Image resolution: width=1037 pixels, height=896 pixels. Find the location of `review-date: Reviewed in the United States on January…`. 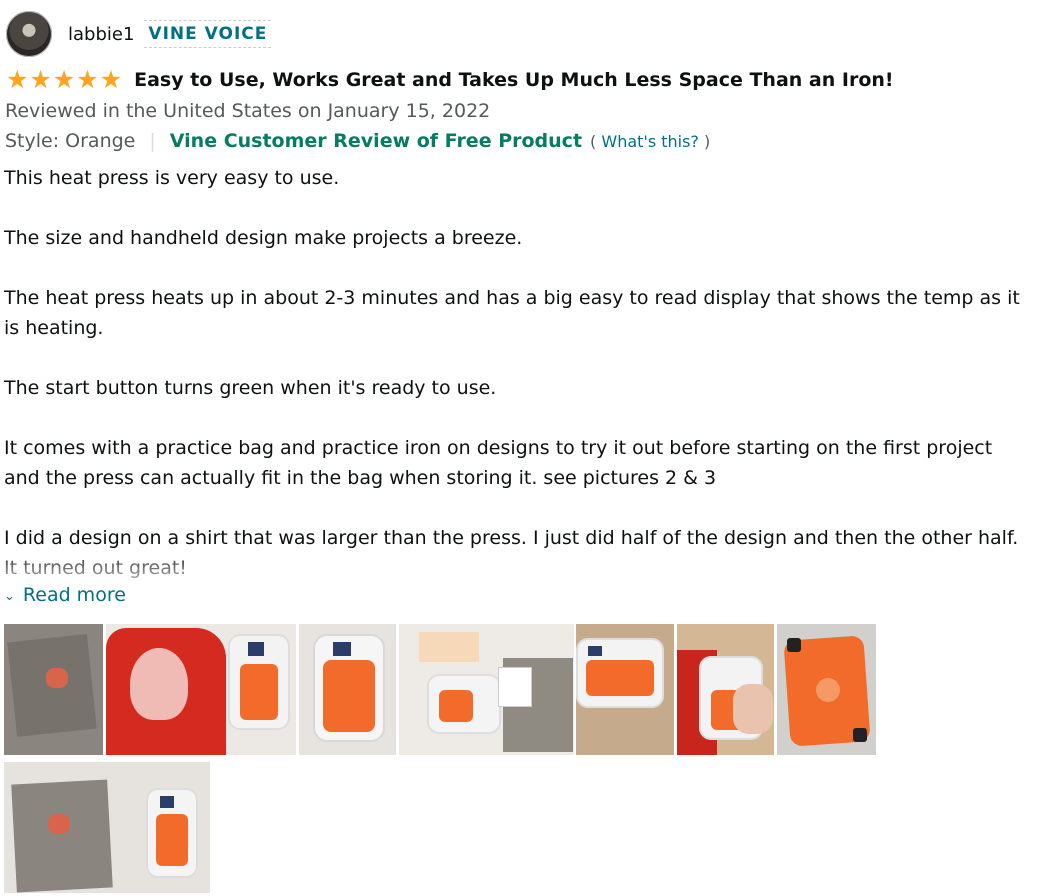

review-date: Reviewed in the United States on January… is located at coordinates (248, 111).